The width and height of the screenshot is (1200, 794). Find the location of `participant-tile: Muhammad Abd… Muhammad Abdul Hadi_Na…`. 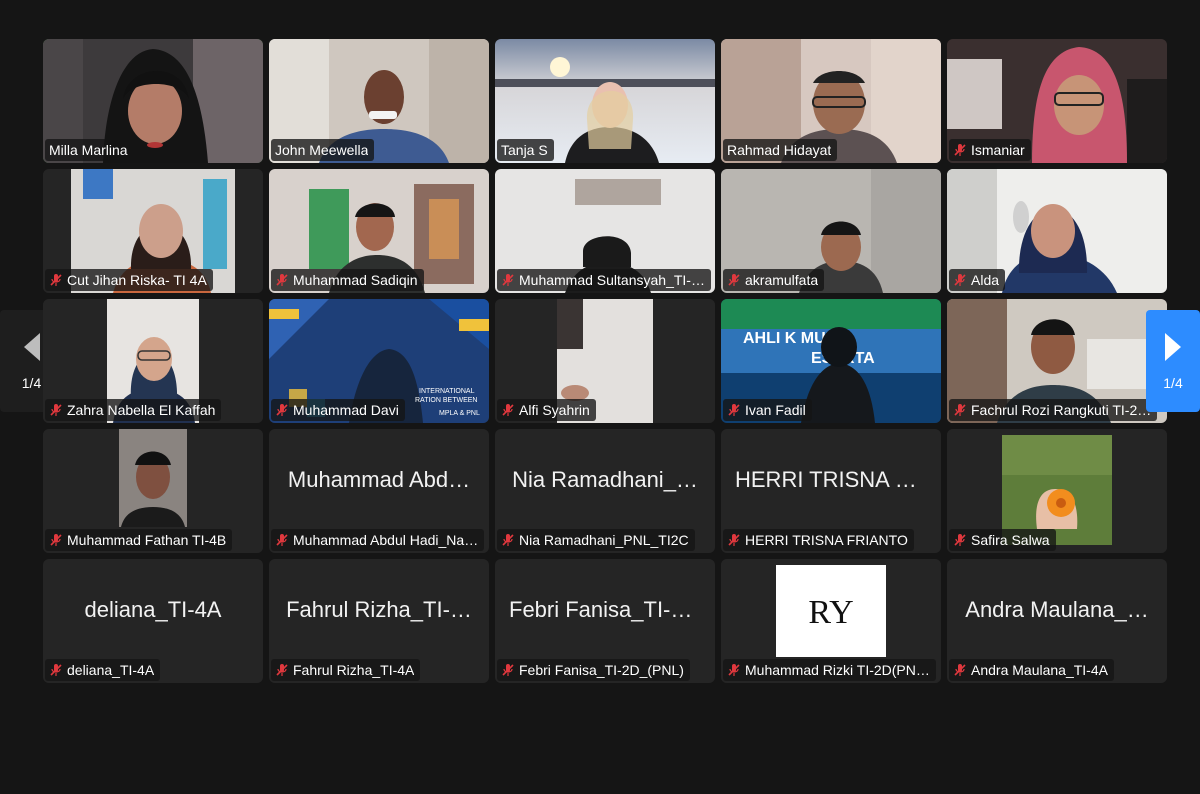

participant-tile: Muhammad Abd… Muhammad Abdul Hadi_Na… is located at coordinates (379, 491).